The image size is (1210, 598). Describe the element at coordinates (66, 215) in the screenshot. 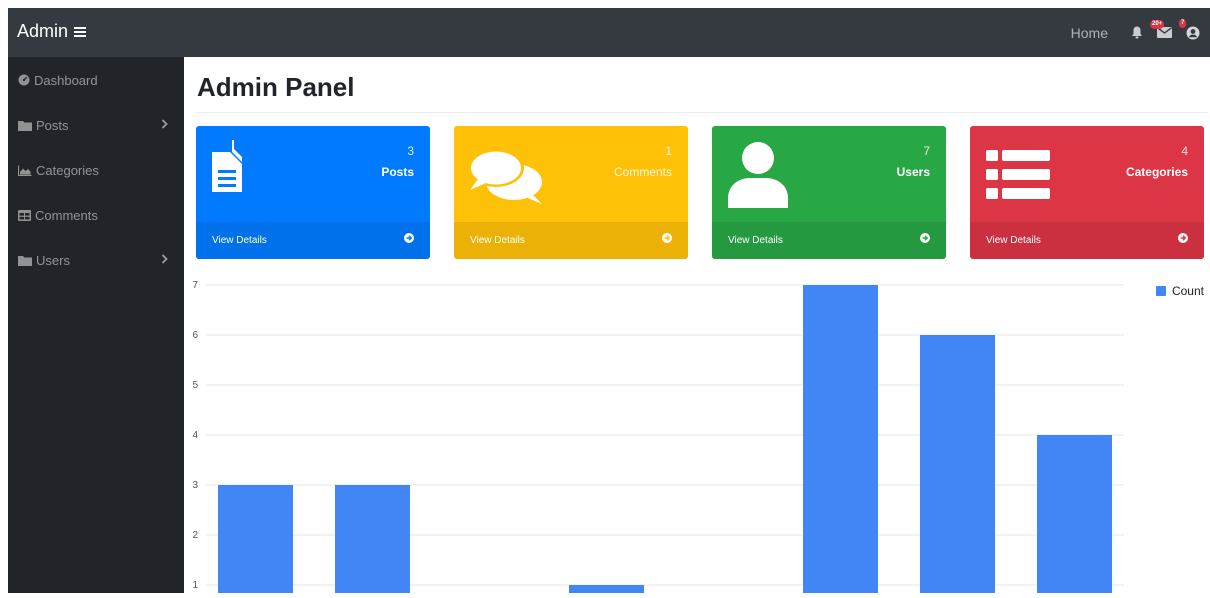

I see `sidebar-item-label: Comments` at that location.